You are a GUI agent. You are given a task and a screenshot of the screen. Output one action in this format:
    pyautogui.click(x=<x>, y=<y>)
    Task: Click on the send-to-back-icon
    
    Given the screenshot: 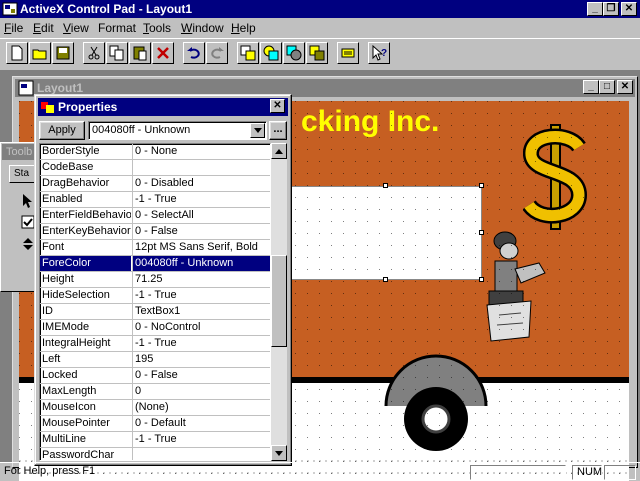 What is the action you would take?
    pyautogui.click(x=271, y=53)
    